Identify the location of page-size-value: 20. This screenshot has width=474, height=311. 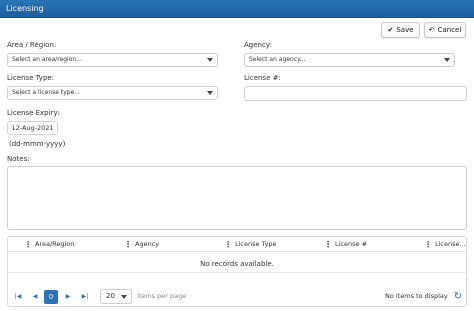
(110, 296).